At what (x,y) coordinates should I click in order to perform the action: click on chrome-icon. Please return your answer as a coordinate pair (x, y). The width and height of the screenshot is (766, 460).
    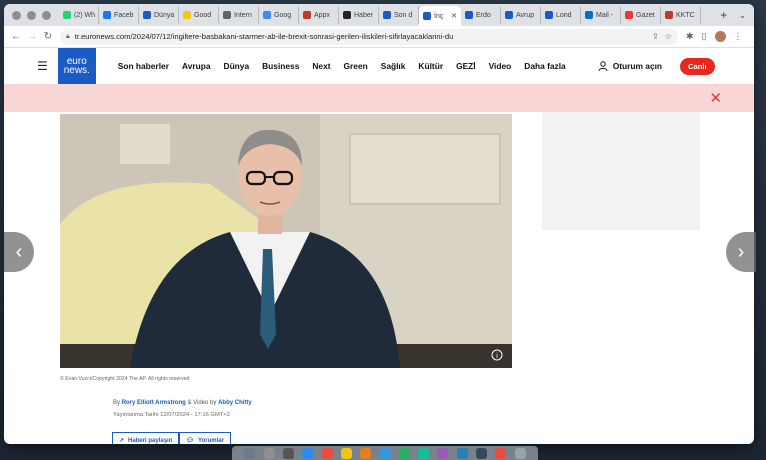
    Looking at the image, I should click on (501, 453).